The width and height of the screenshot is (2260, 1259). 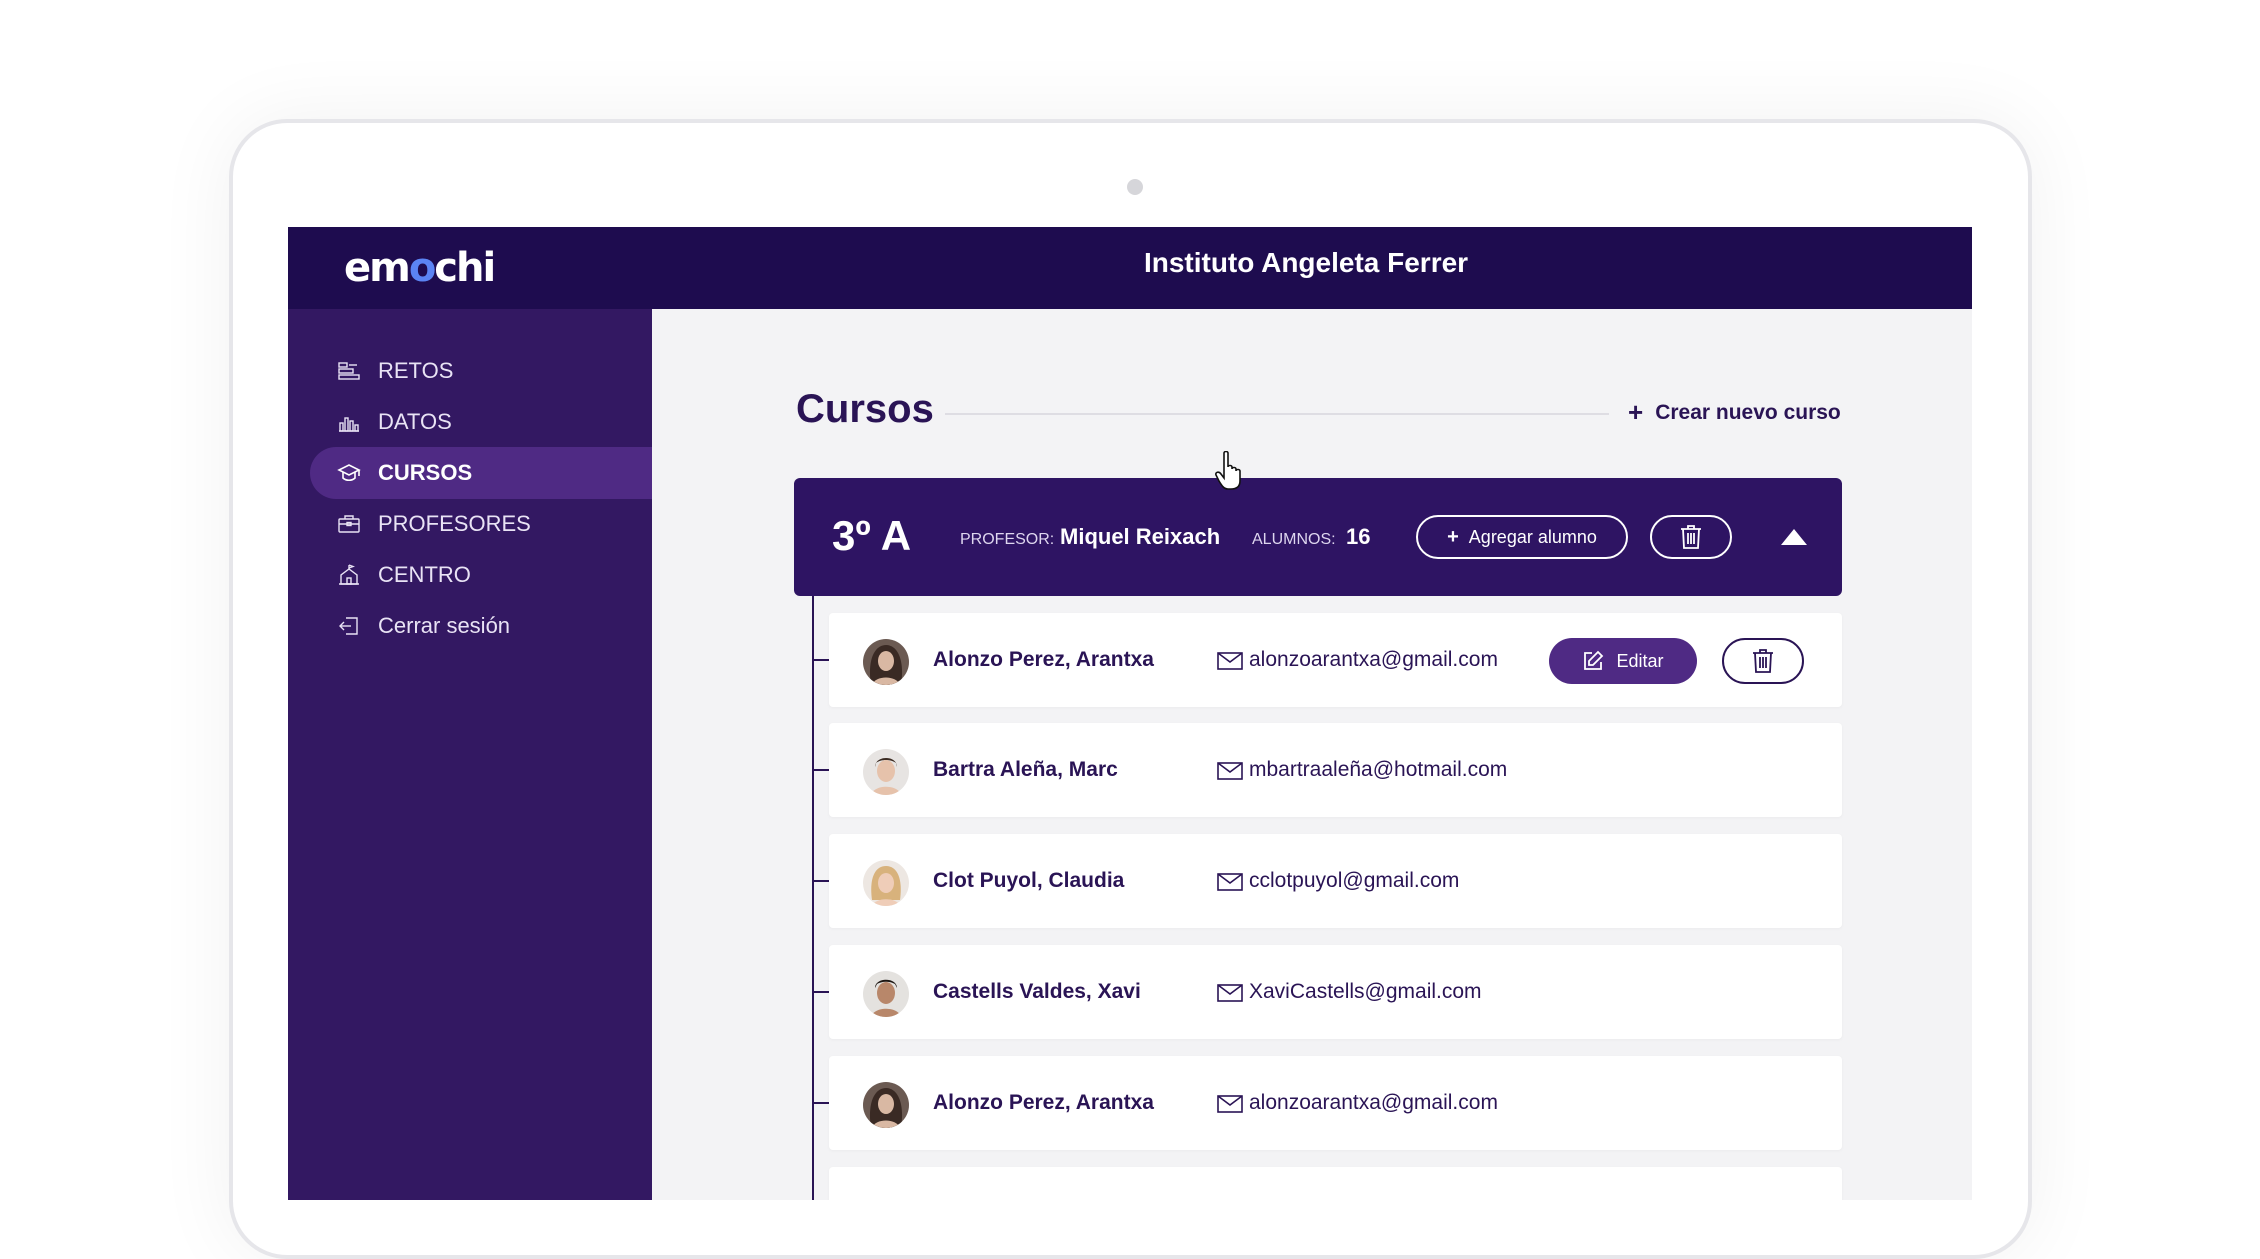 I want to click on app-logo: emochi, so click(x=420, y=268).